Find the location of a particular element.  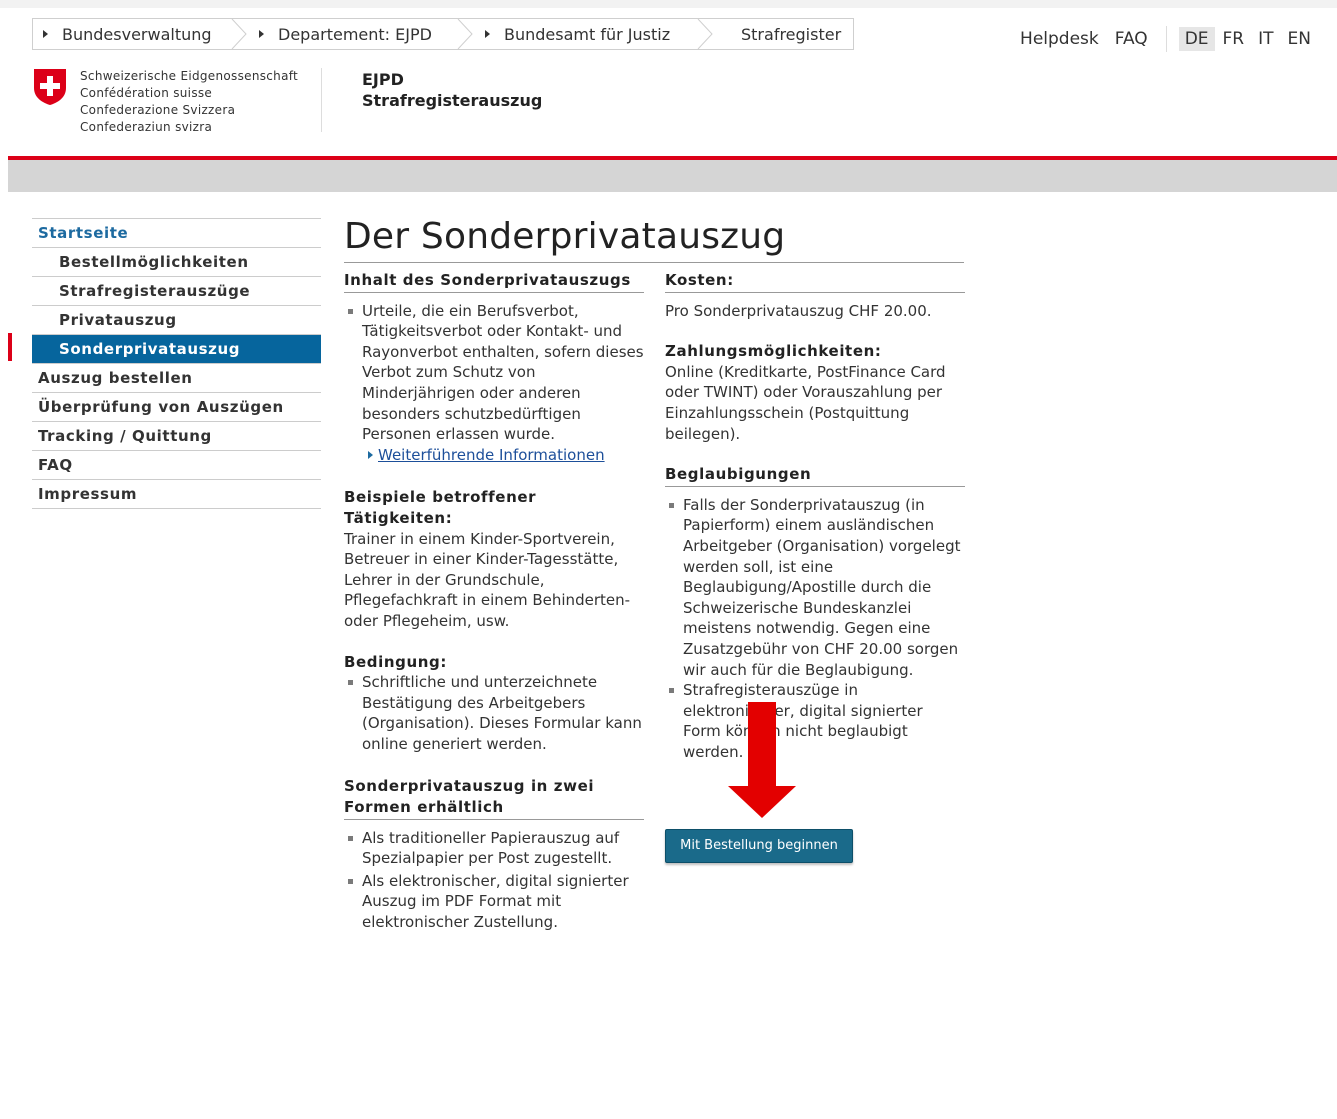

sidebar-item-tracking: Tracking / Quittung is located at coordinates (176, 436).